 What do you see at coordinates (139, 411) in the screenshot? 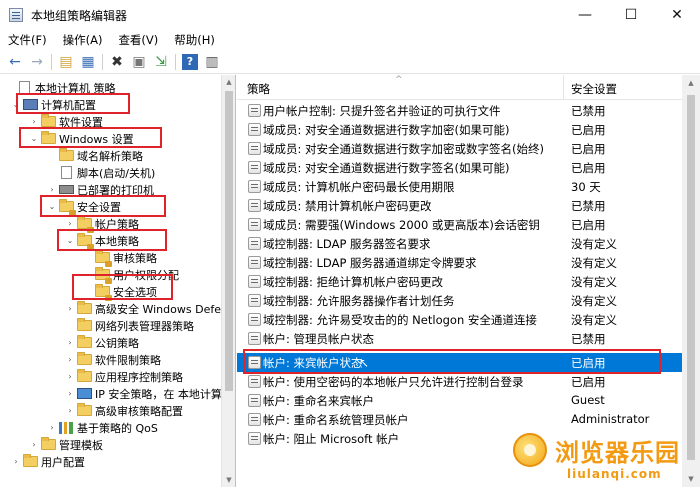
I see `tree-item-label: 高级审核策略配置` at bounding box center [139, 411].